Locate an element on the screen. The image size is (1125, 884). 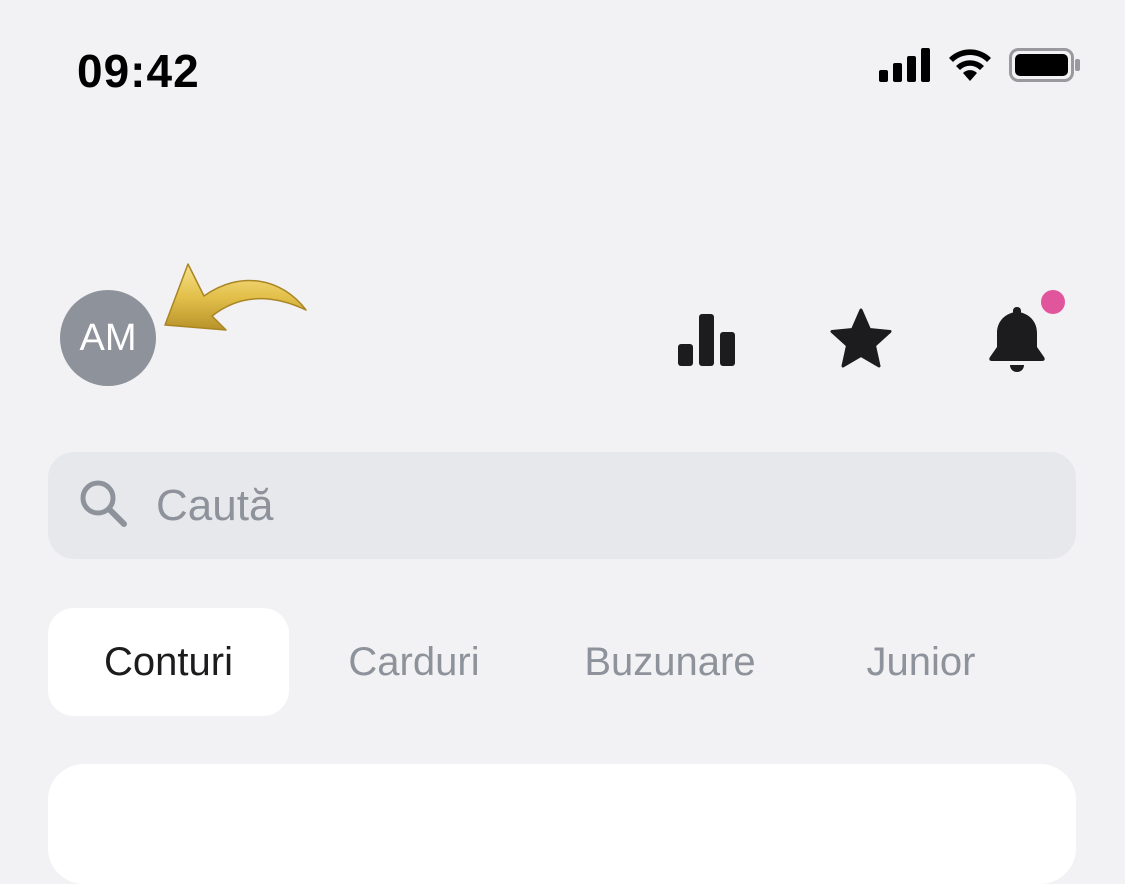
bell-icon is located at coordinates (1017, 339).